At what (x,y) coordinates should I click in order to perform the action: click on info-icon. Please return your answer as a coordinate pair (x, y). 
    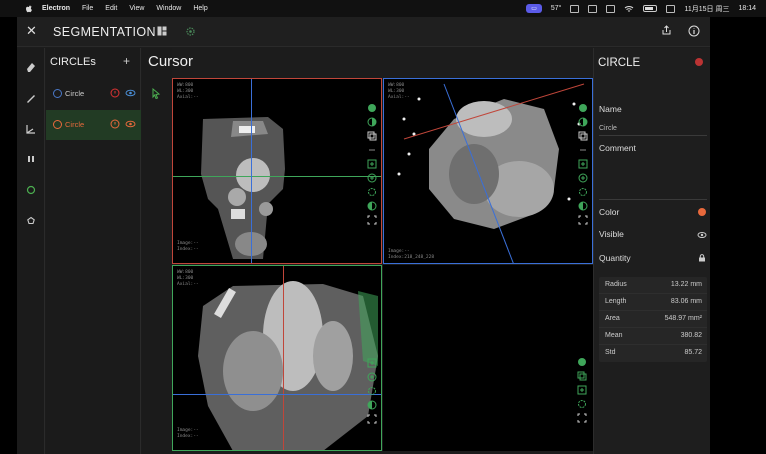
    Looking at the image, I should click on (694, 31).